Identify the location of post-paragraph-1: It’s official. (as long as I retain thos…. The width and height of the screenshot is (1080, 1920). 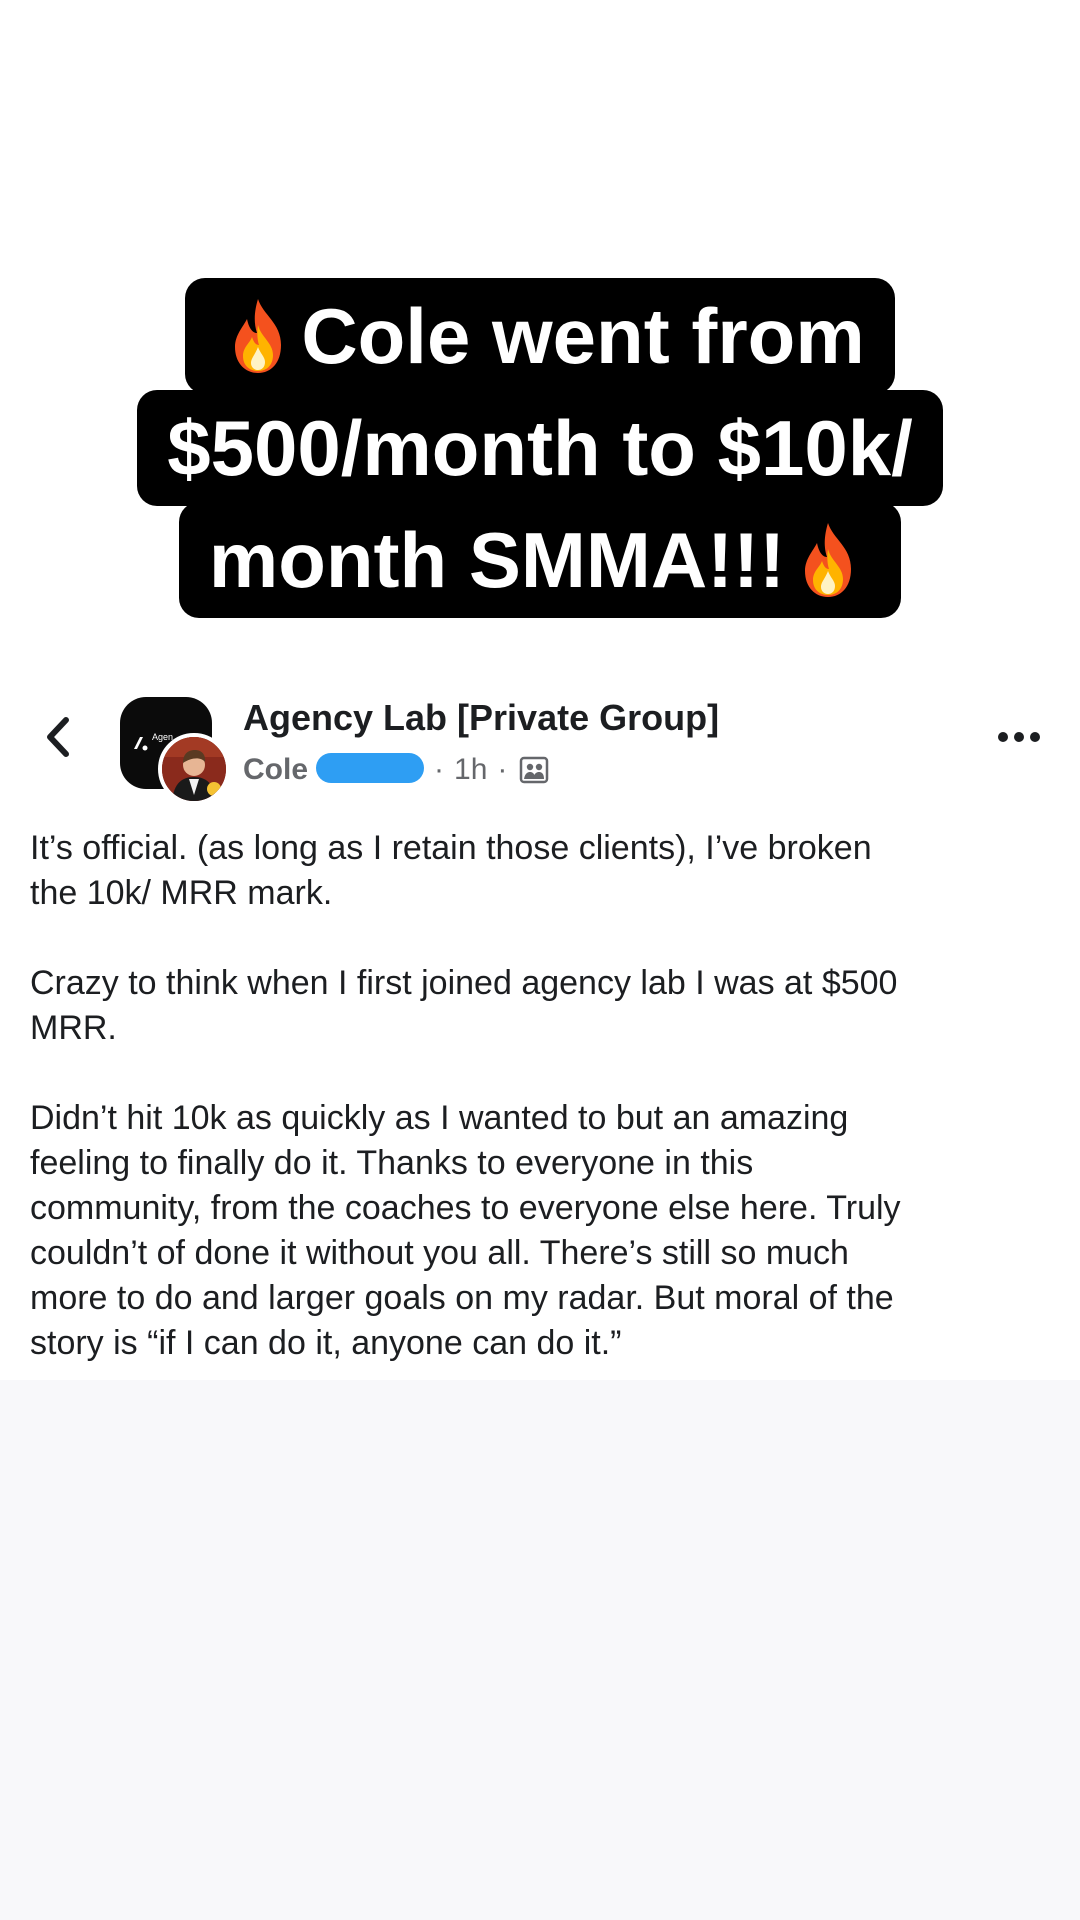
(451, 870).